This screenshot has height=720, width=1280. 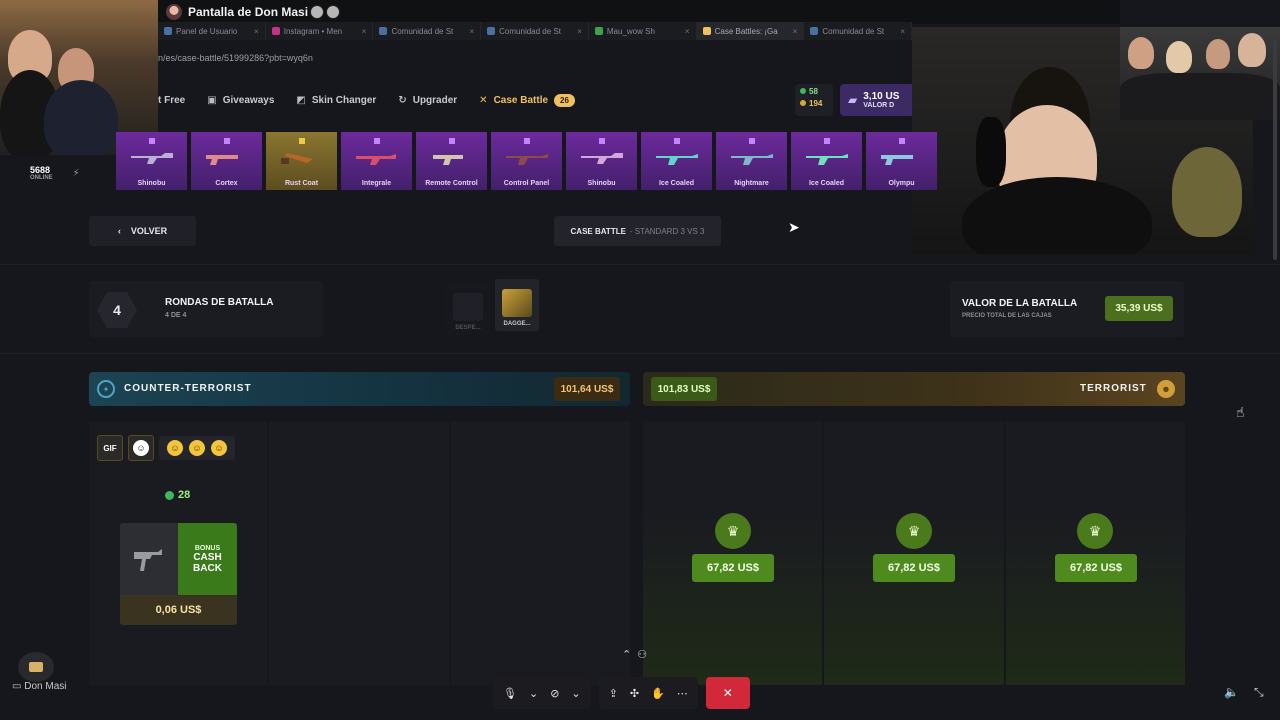 What do you see at coordinates (376, 161) in the screenshot?
I see `drop-item: Integrale` at bounding box center [376, 161].